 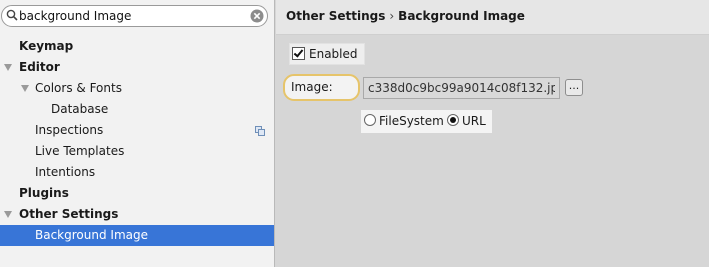 What do you see at coordinates (91, 235) in the screenshot?
I see `tree-item-label: Background Image` at bounding box center [91, 235].